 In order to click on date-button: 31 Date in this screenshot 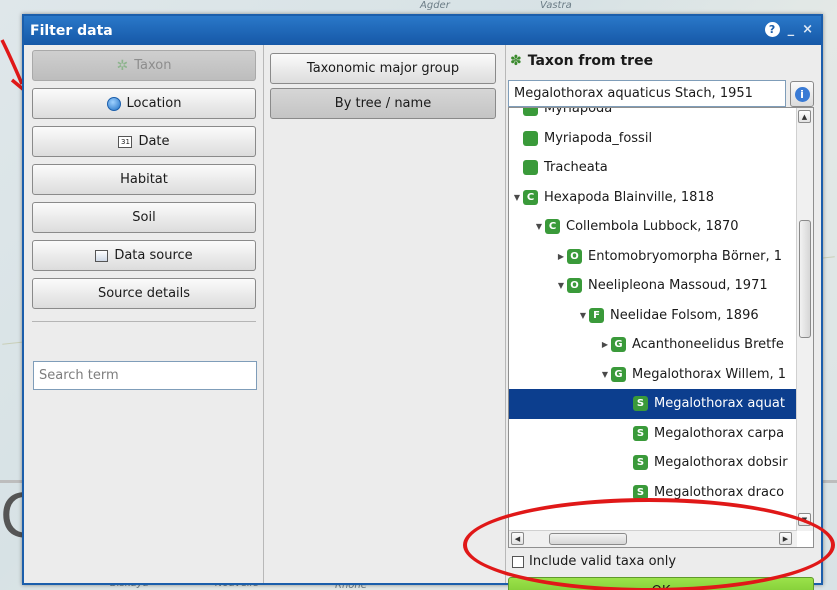, I will do `click(144, 141)`.